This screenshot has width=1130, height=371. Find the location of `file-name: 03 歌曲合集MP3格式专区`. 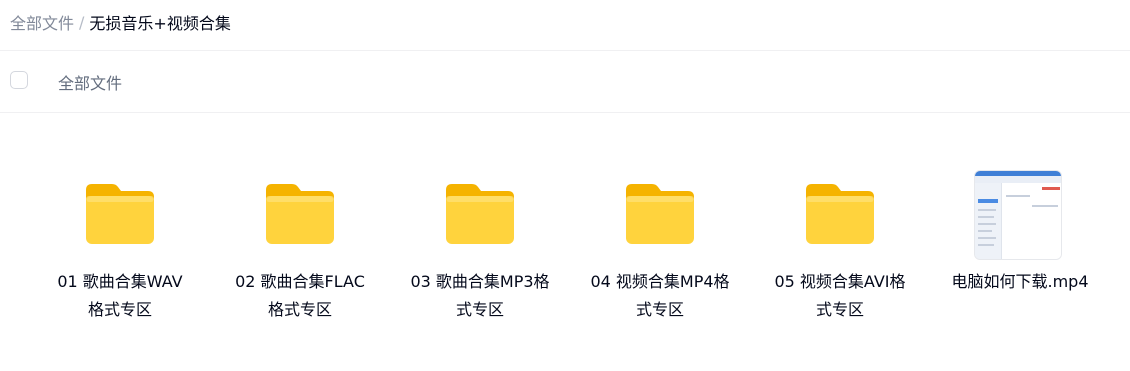

file-name: 03 歌曲合集MP3格式专区 is located at coordinates (480, 296).